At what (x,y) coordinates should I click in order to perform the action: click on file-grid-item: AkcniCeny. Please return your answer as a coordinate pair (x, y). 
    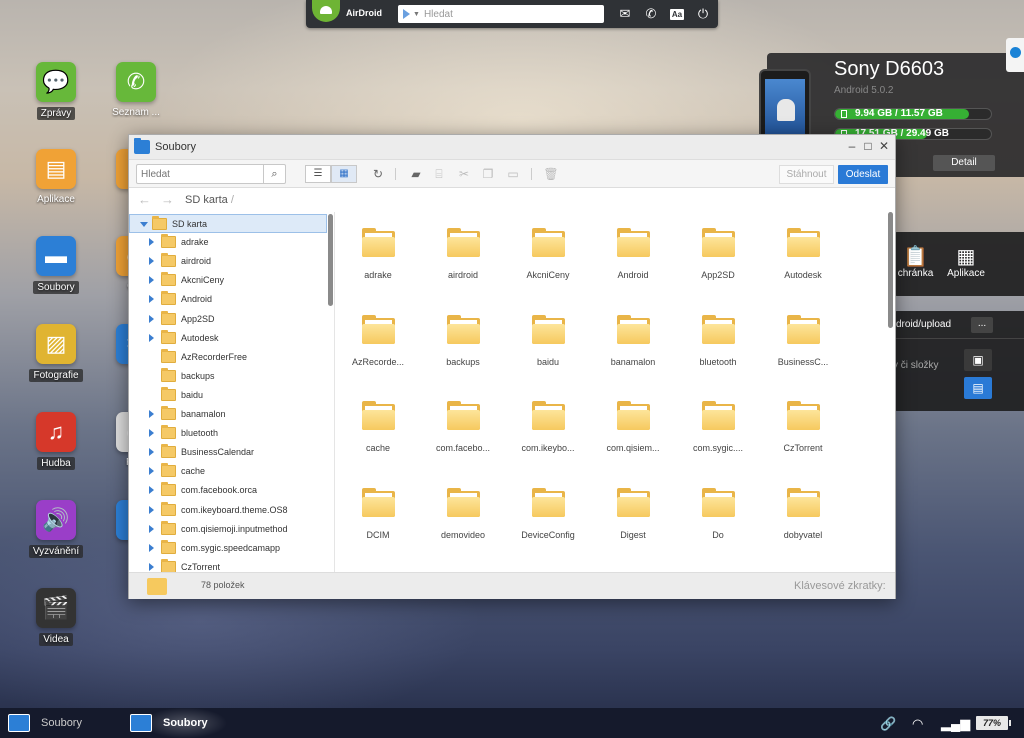
    Looking at the image, I should click on (548, 254).